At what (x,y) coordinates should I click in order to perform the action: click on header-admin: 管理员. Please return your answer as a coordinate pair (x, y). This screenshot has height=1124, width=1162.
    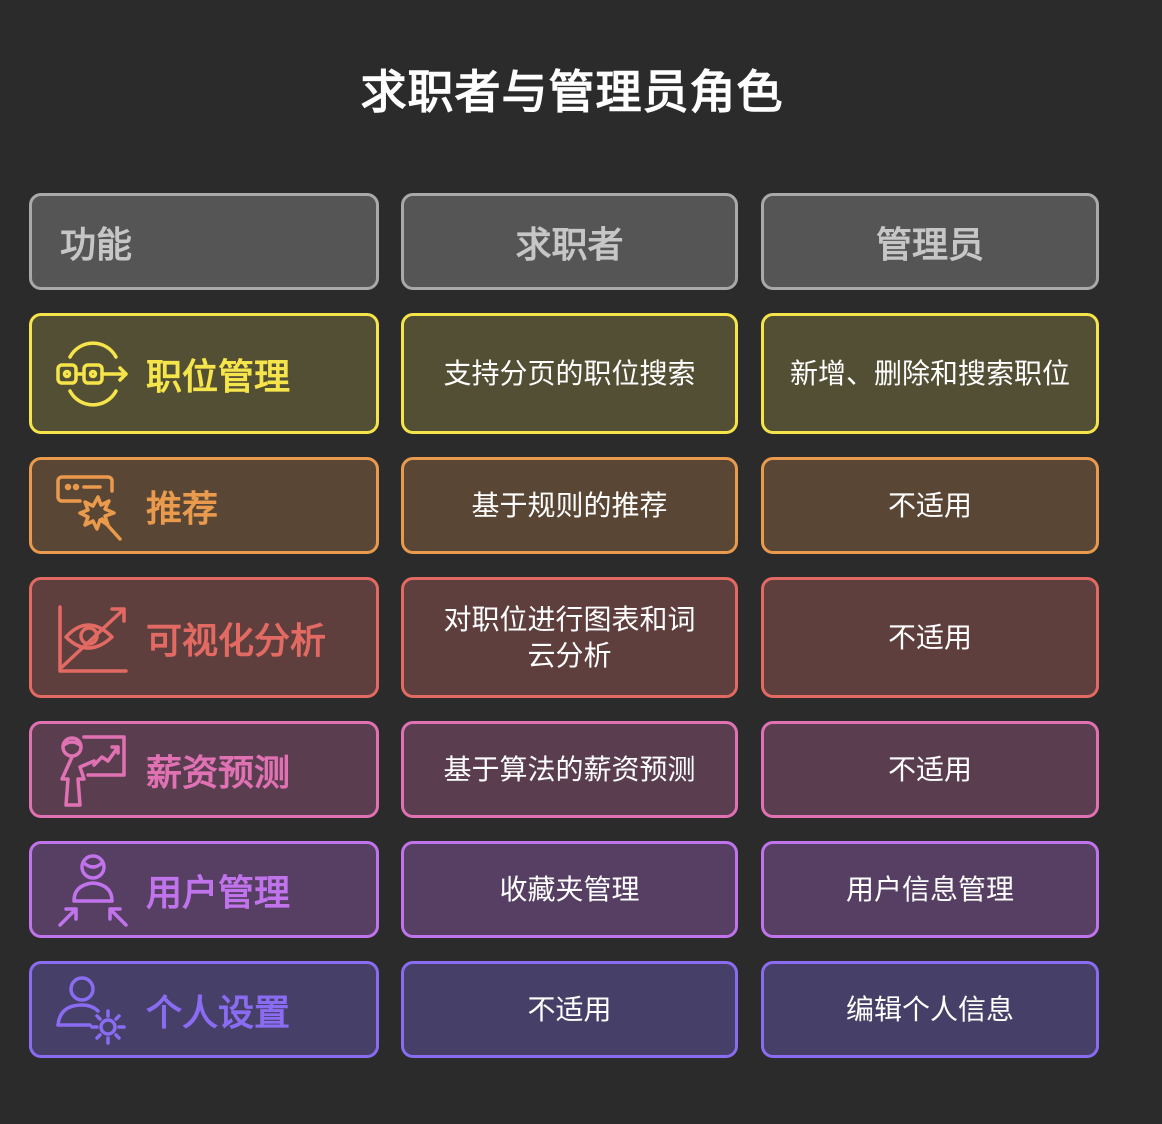
    Looking at the image, I should click on (930, 241).